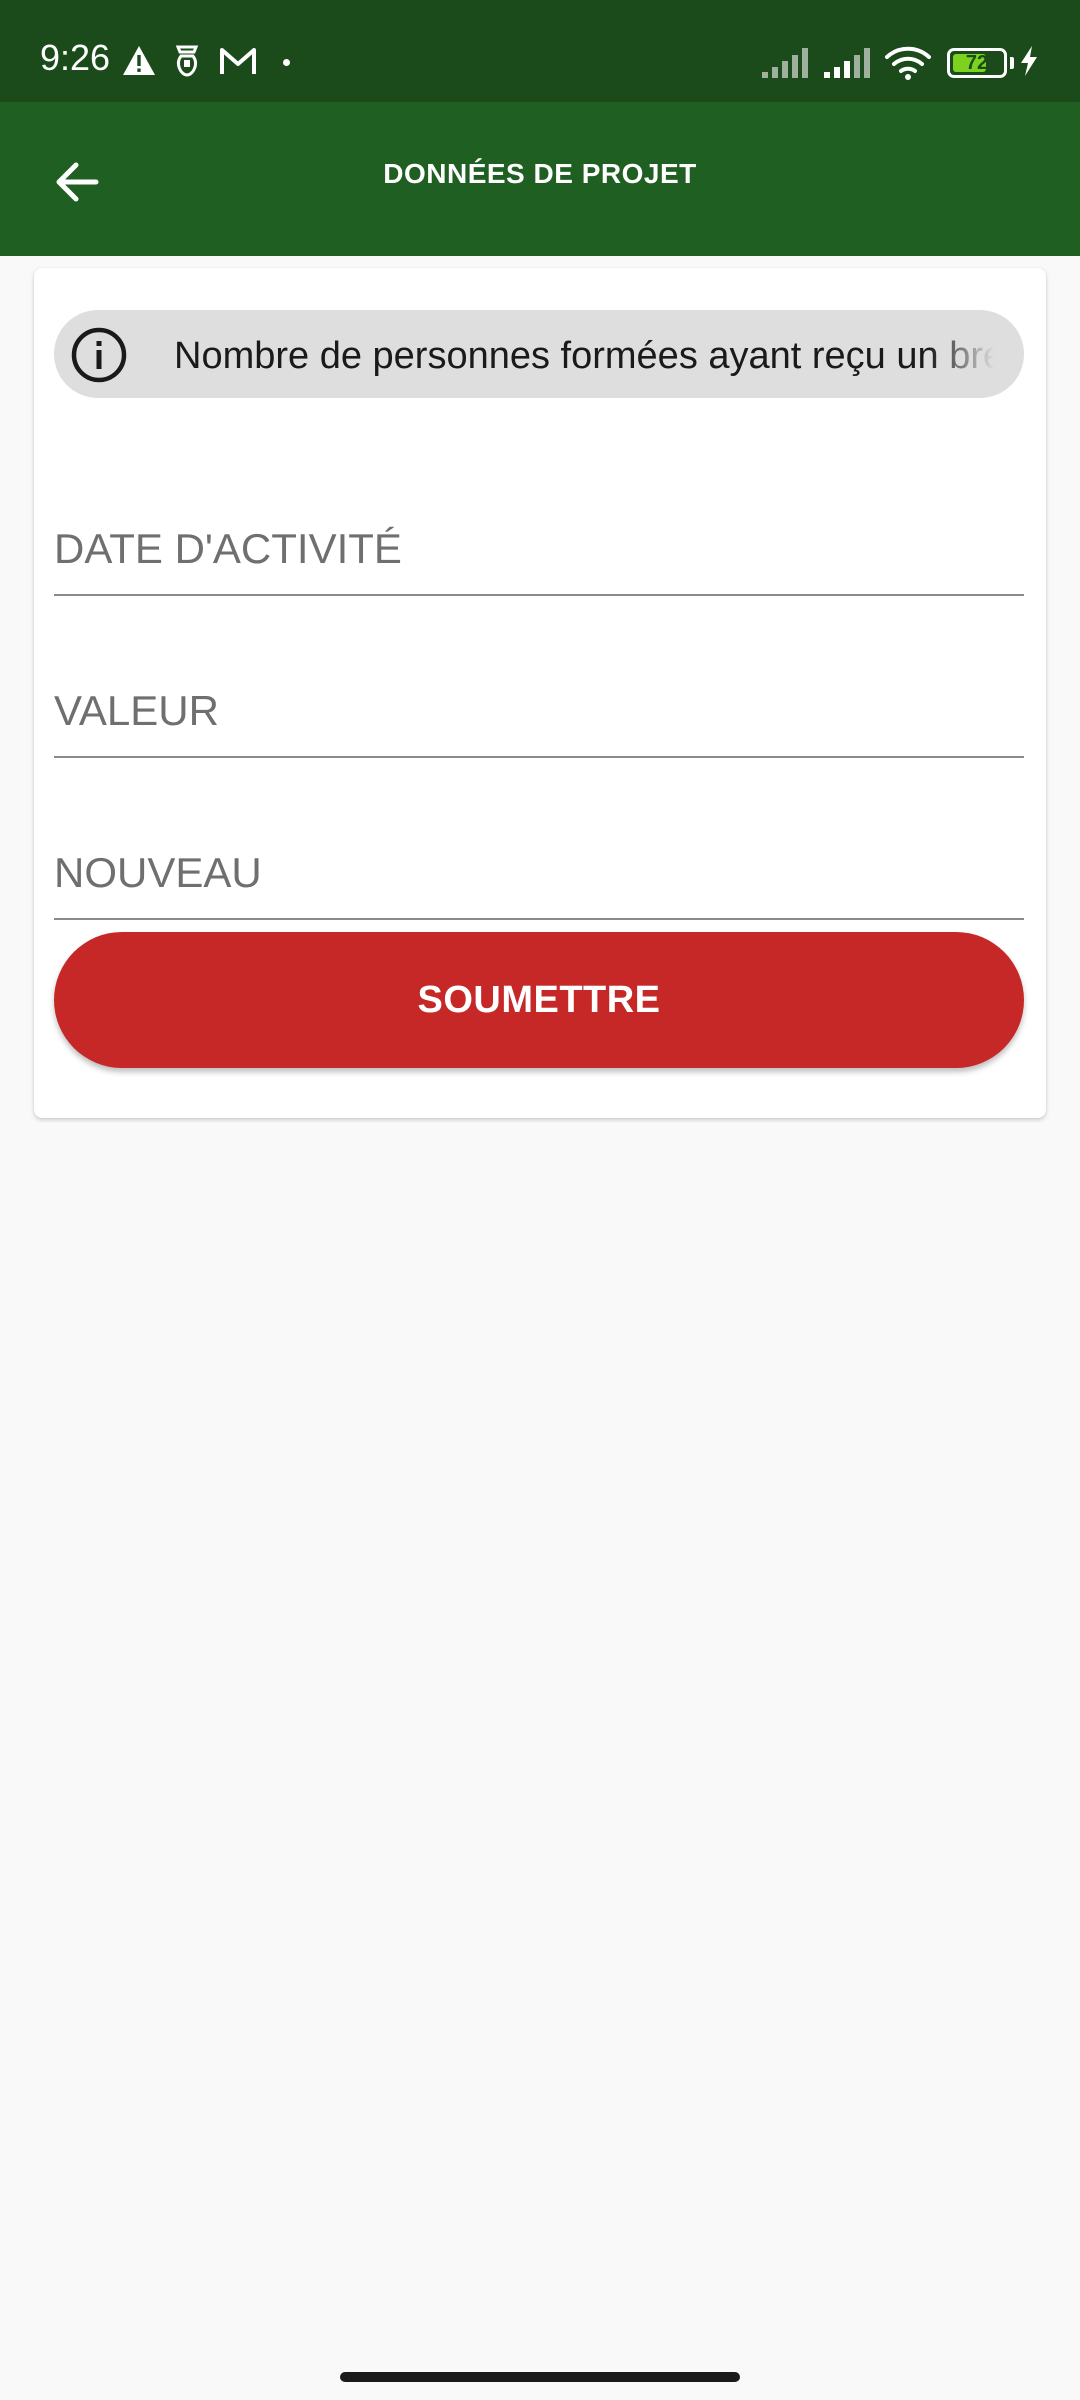 Image resolution: width=1080 pixels, height=2400 pixels. I want to click on wifi-icon, so click(908, 63).